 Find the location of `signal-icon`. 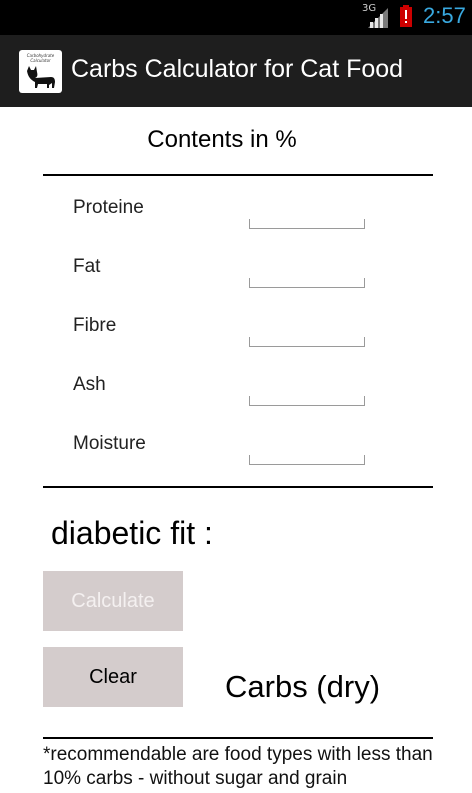

signal-icon is located at coordinates (378, 18).